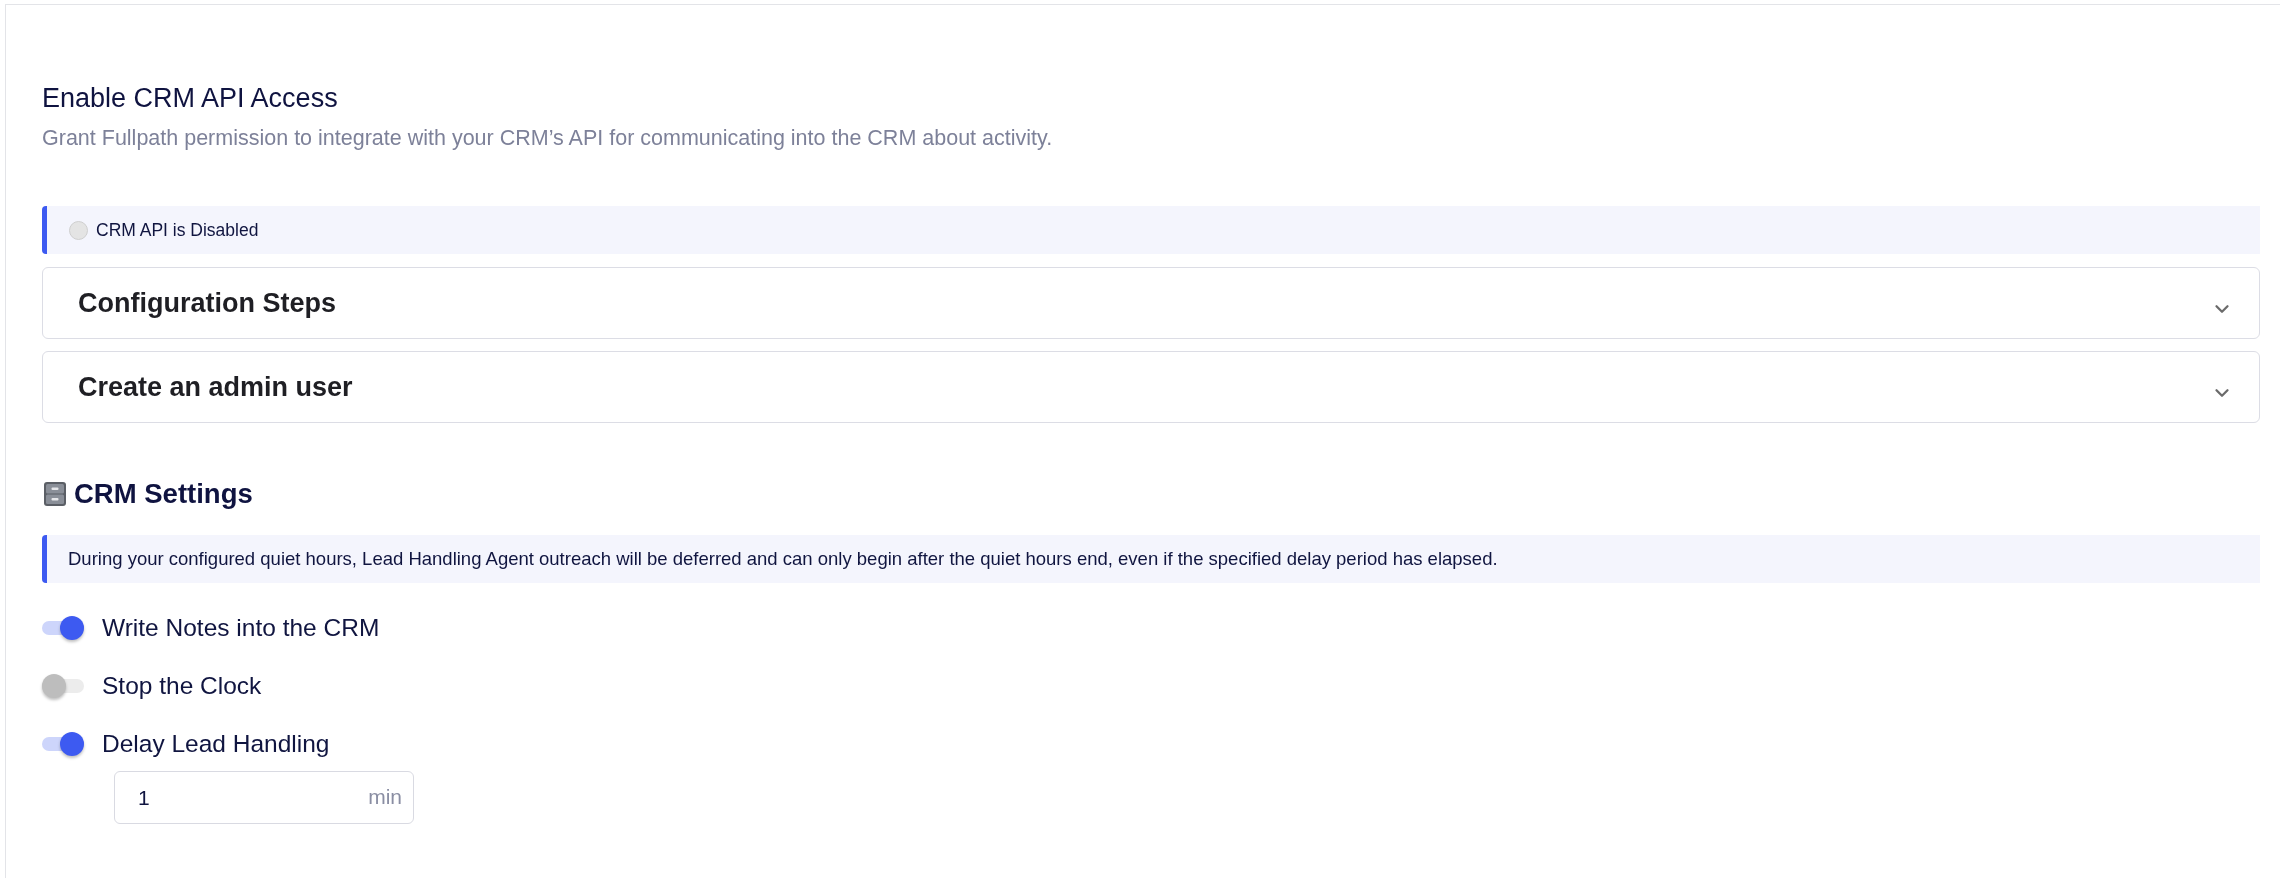  Describe the element at coordinates (548, 138) in the screenshot. I see `page-description: Grant Fullpath permission to integrate with your CRM’s API for communicating into the CRM about activity.` at that location.